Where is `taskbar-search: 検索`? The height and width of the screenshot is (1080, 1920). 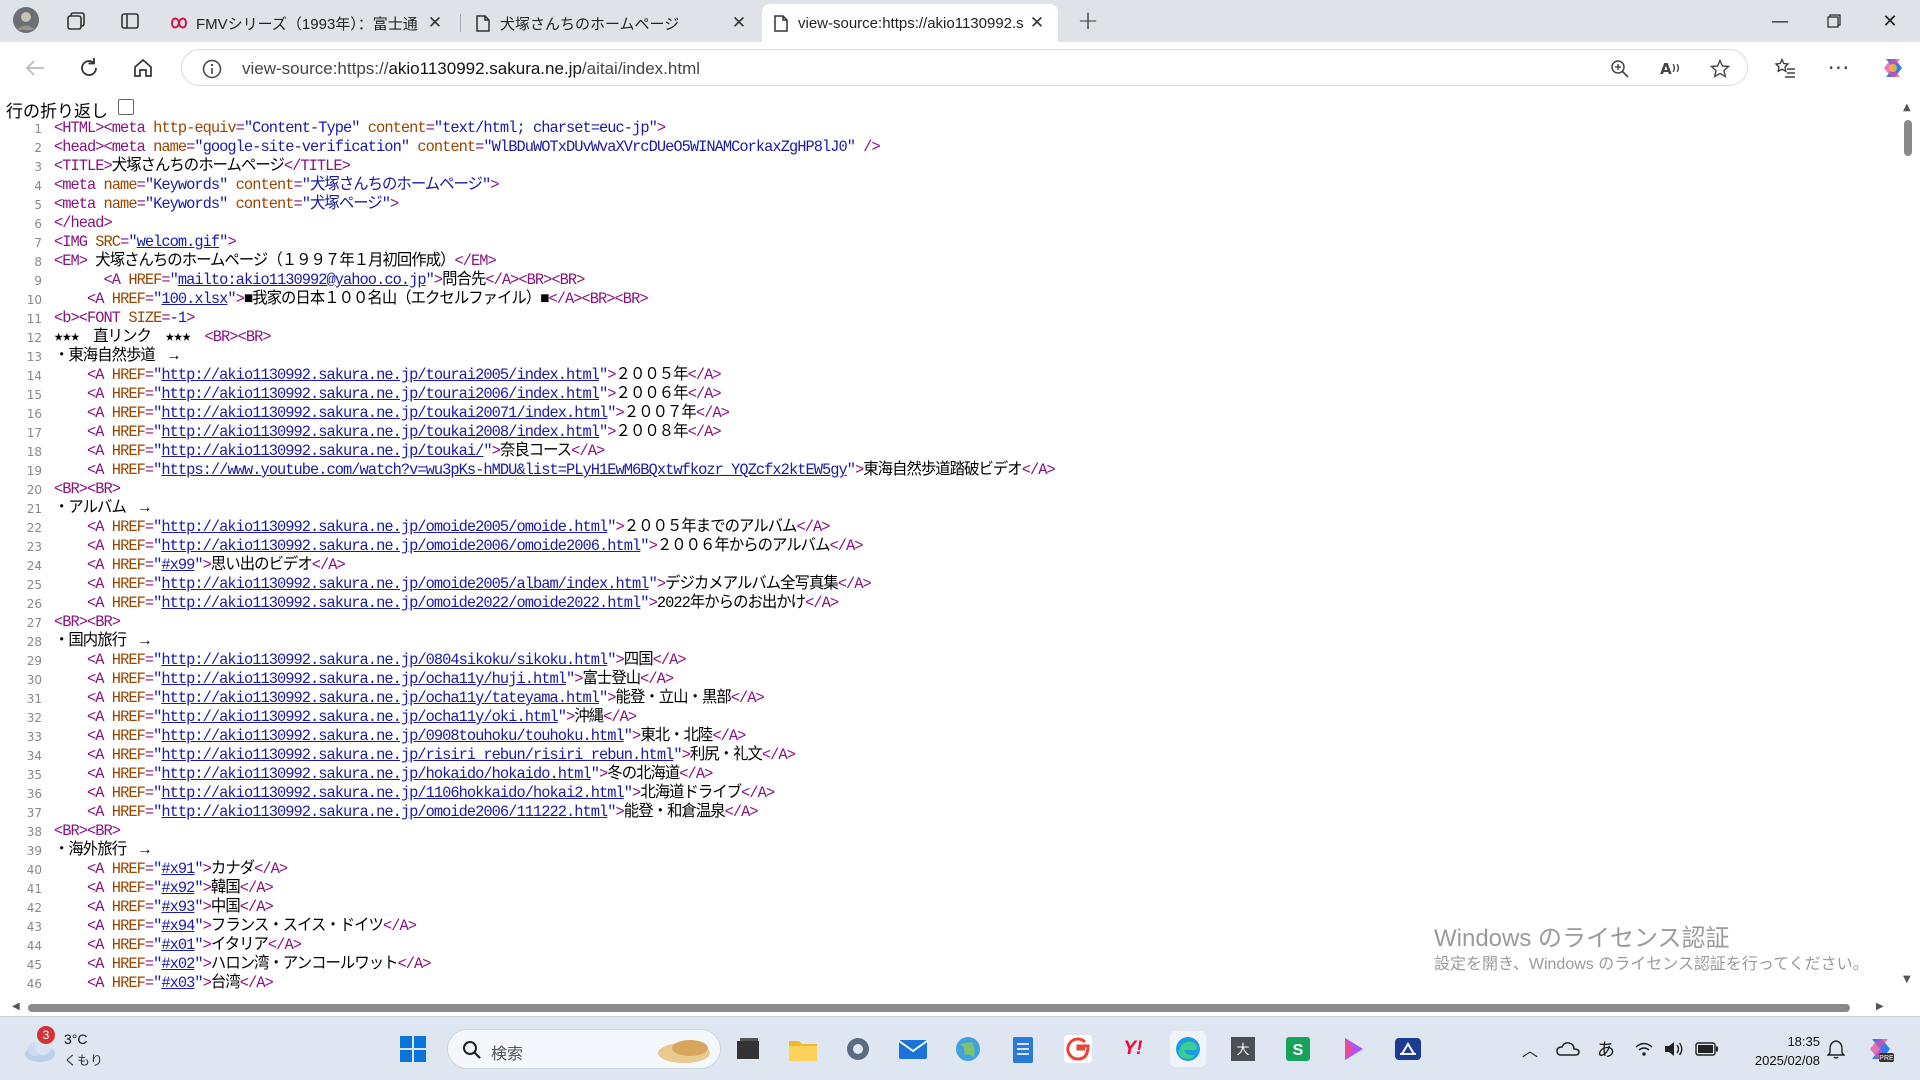
taskbar-search: 検索 is located at coordinates (584, 1049).